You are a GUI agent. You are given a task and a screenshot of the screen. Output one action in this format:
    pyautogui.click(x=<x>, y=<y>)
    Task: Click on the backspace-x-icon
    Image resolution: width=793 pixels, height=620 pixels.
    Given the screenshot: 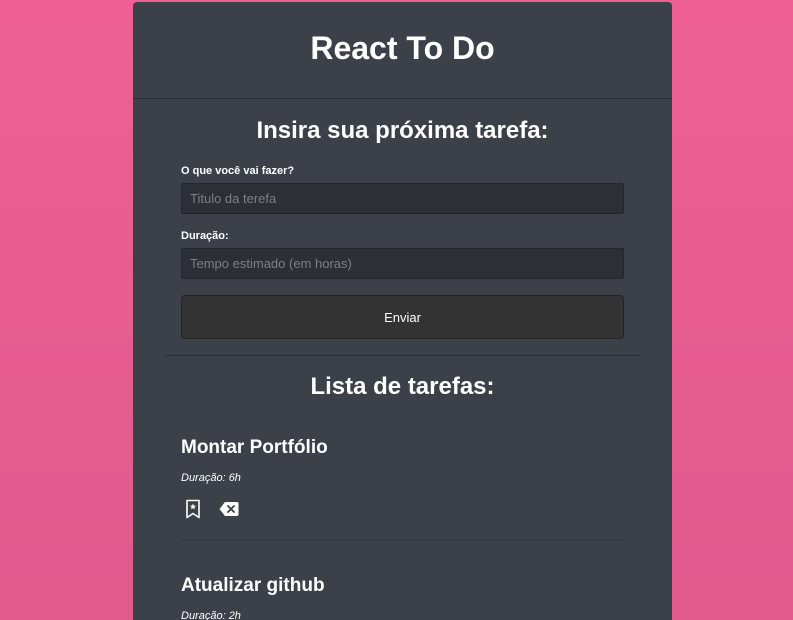 What is the action you would take?
    pyautogui.click(x=229, y=509)
    